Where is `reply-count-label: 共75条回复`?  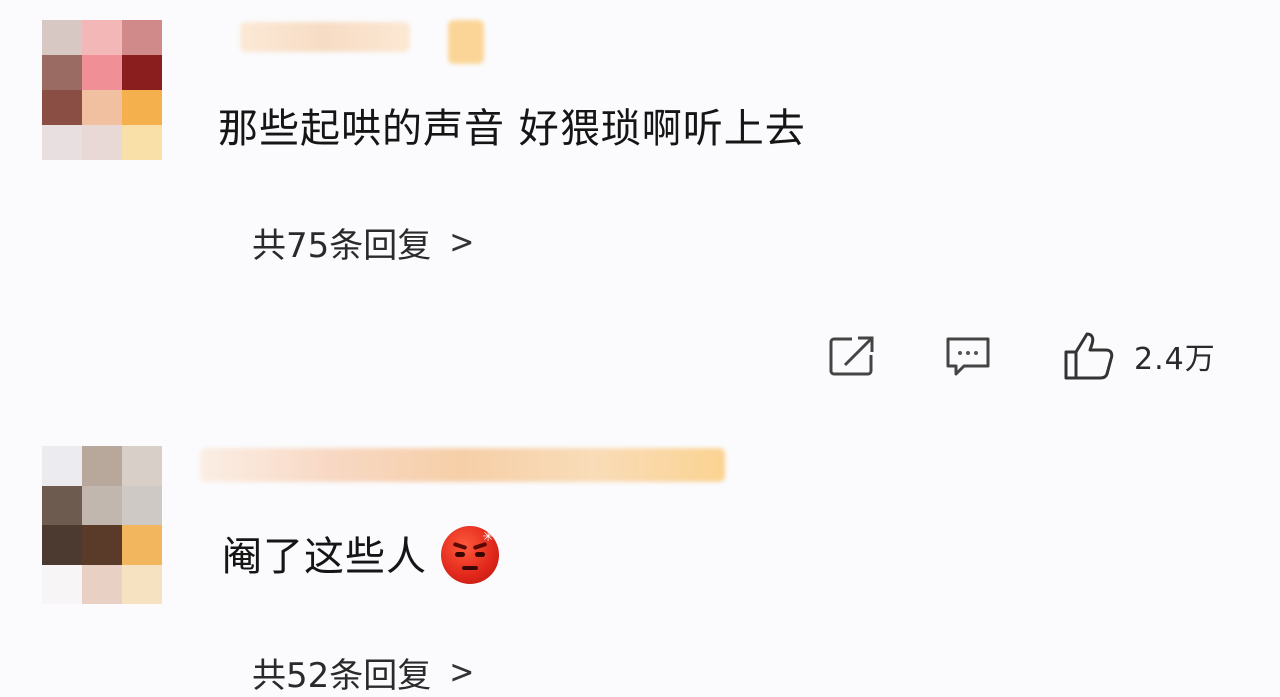
reply-count-label: 共75条回复 is located at coordinates (342, 246).